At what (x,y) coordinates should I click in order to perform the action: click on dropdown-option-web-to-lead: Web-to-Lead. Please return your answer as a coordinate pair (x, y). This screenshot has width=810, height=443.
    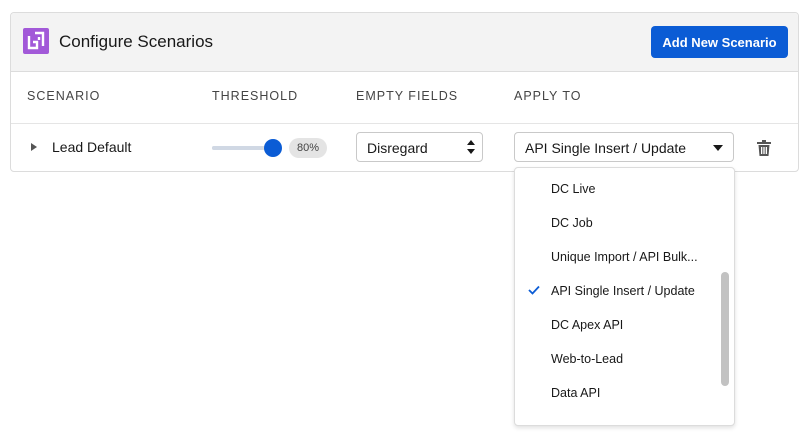
    Looking at the image, I should click on (617, 359).